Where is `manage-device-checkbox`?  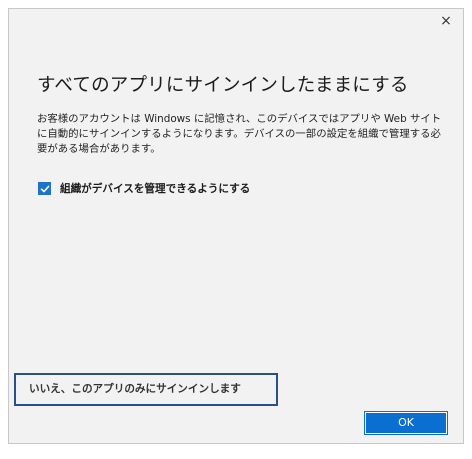 manage-device-checkbox is located at coordinates (44, 188).